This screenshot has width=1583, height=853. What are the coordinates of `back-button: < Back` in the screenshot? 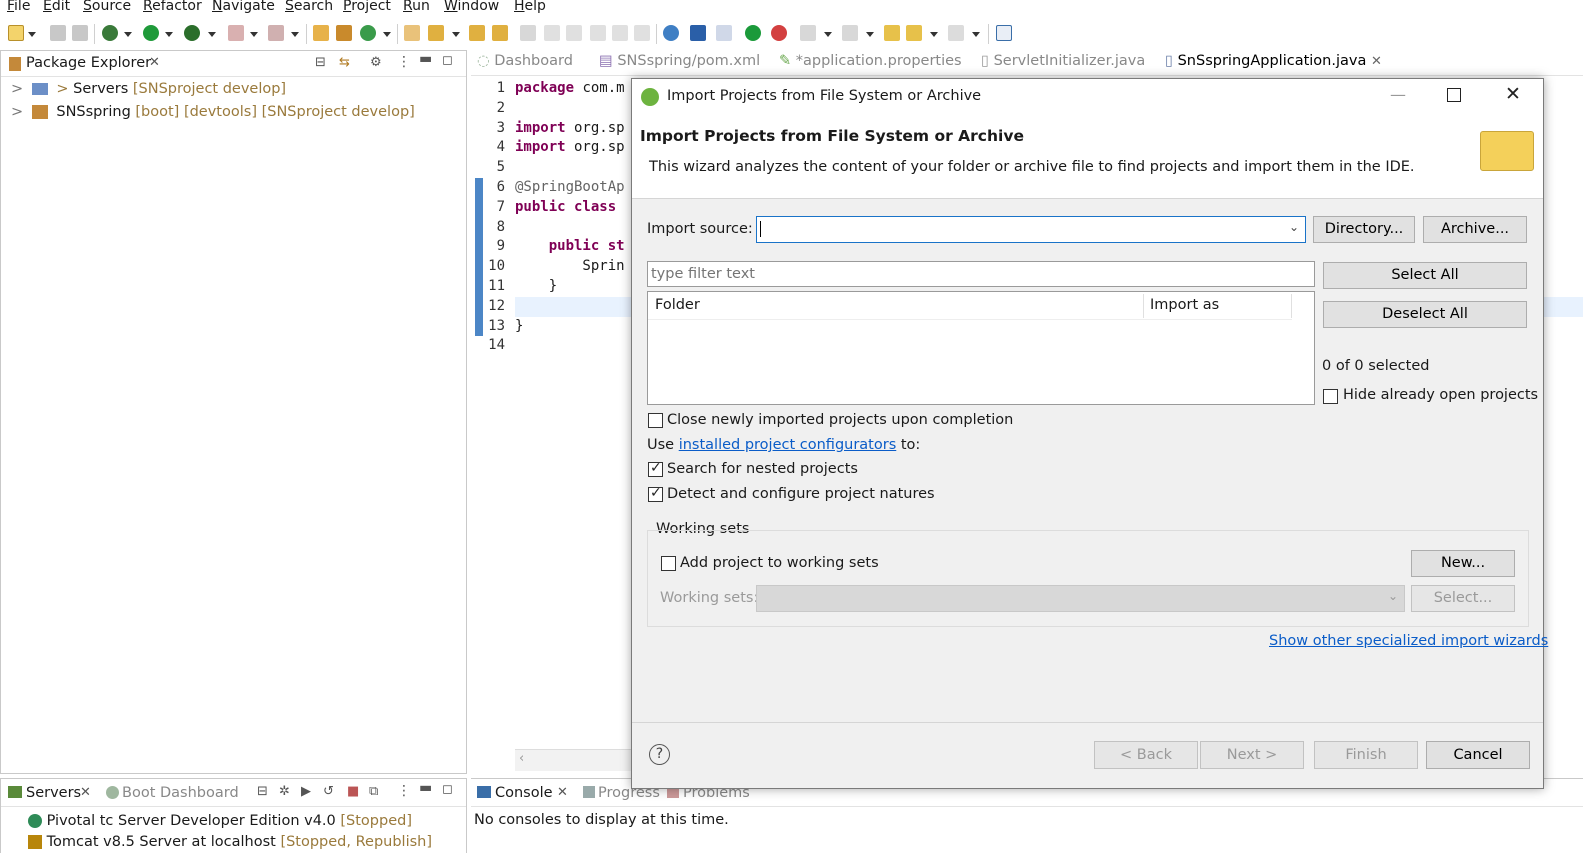 It's located at (1146, 755).